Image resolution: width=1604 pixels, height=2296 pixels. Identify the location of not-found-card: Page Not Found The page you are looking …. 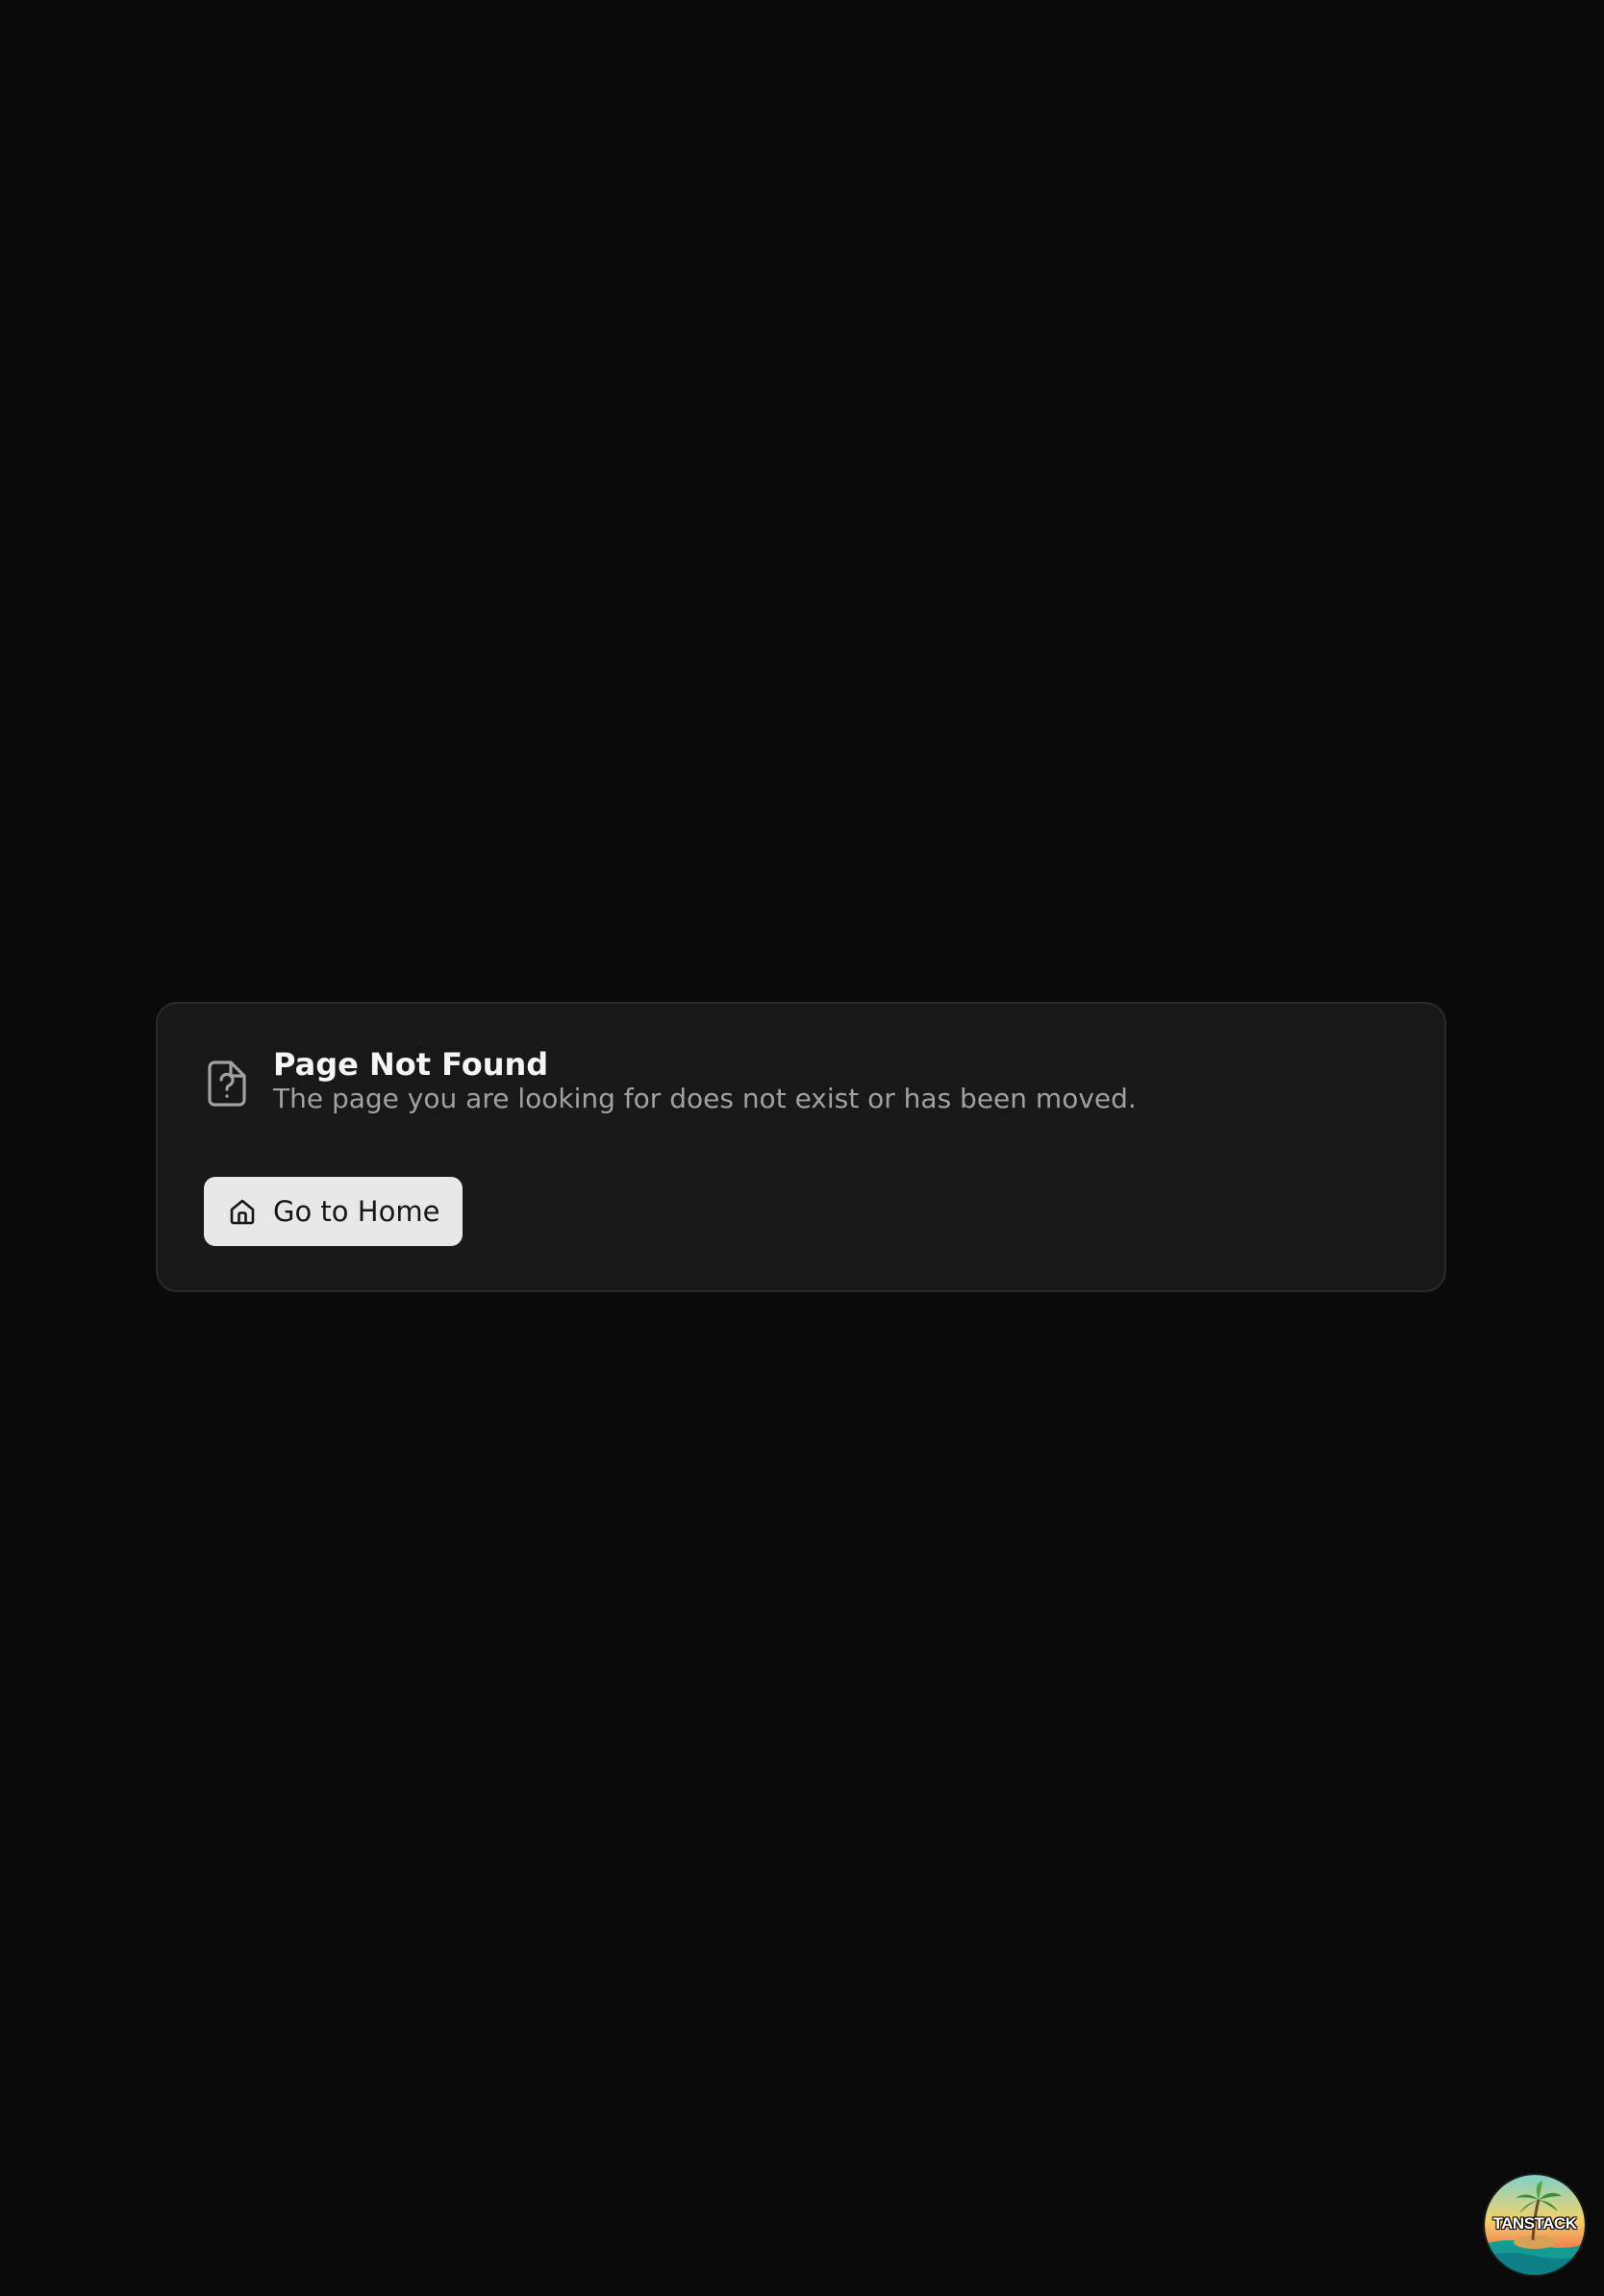
(801, 1147).